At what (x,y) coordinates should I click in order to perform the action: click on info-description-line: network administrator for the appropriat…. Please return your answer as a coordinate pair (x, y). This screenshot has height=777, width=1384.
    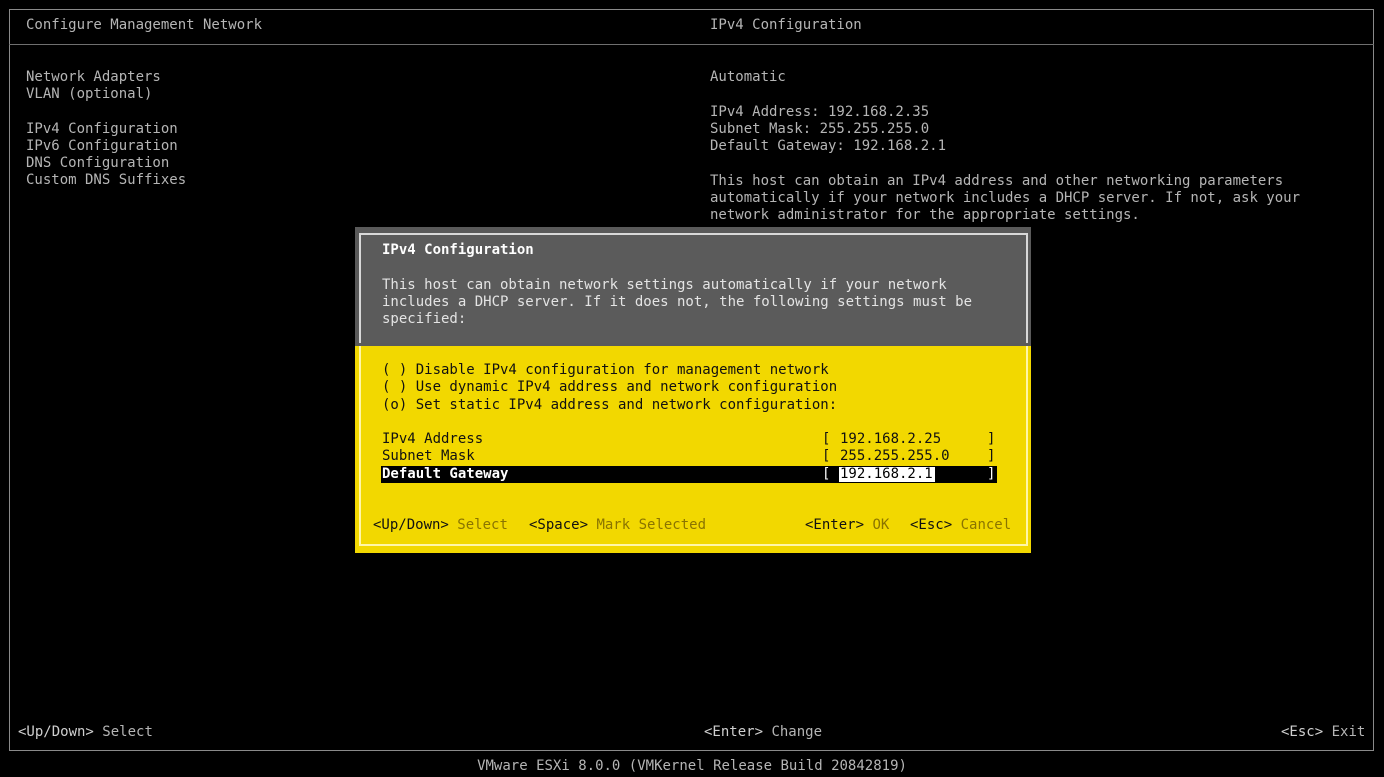
    Looking at the image, I should click on (925, 215).